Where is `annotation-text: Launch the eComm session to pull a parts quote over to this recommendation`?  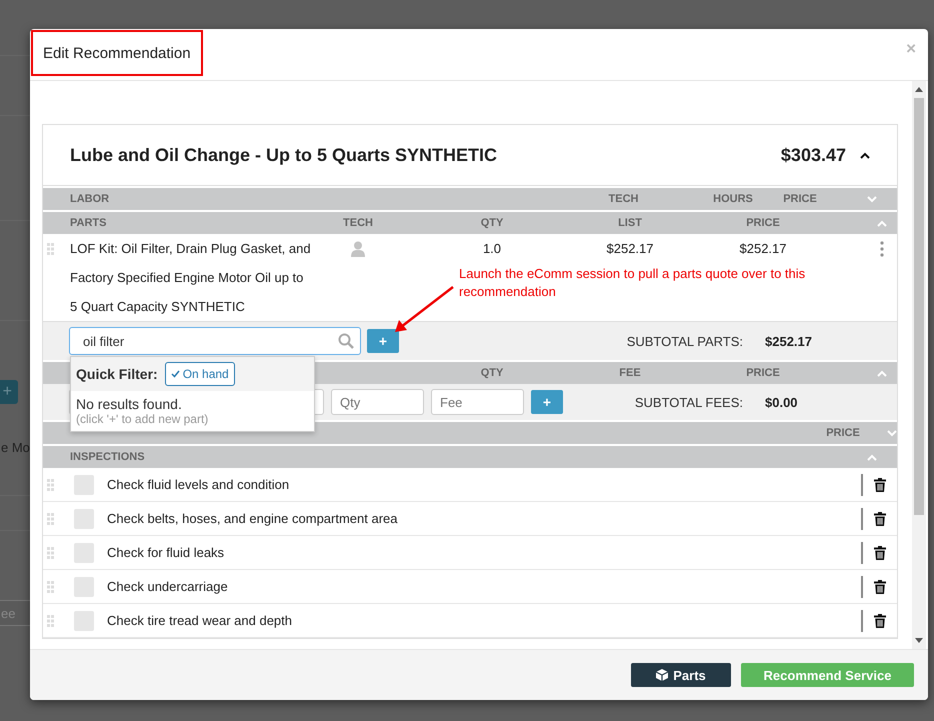 annotation-text: Launch the eComm session to pull a parts quote over to this recommendation is located at coordinates (632, 283).